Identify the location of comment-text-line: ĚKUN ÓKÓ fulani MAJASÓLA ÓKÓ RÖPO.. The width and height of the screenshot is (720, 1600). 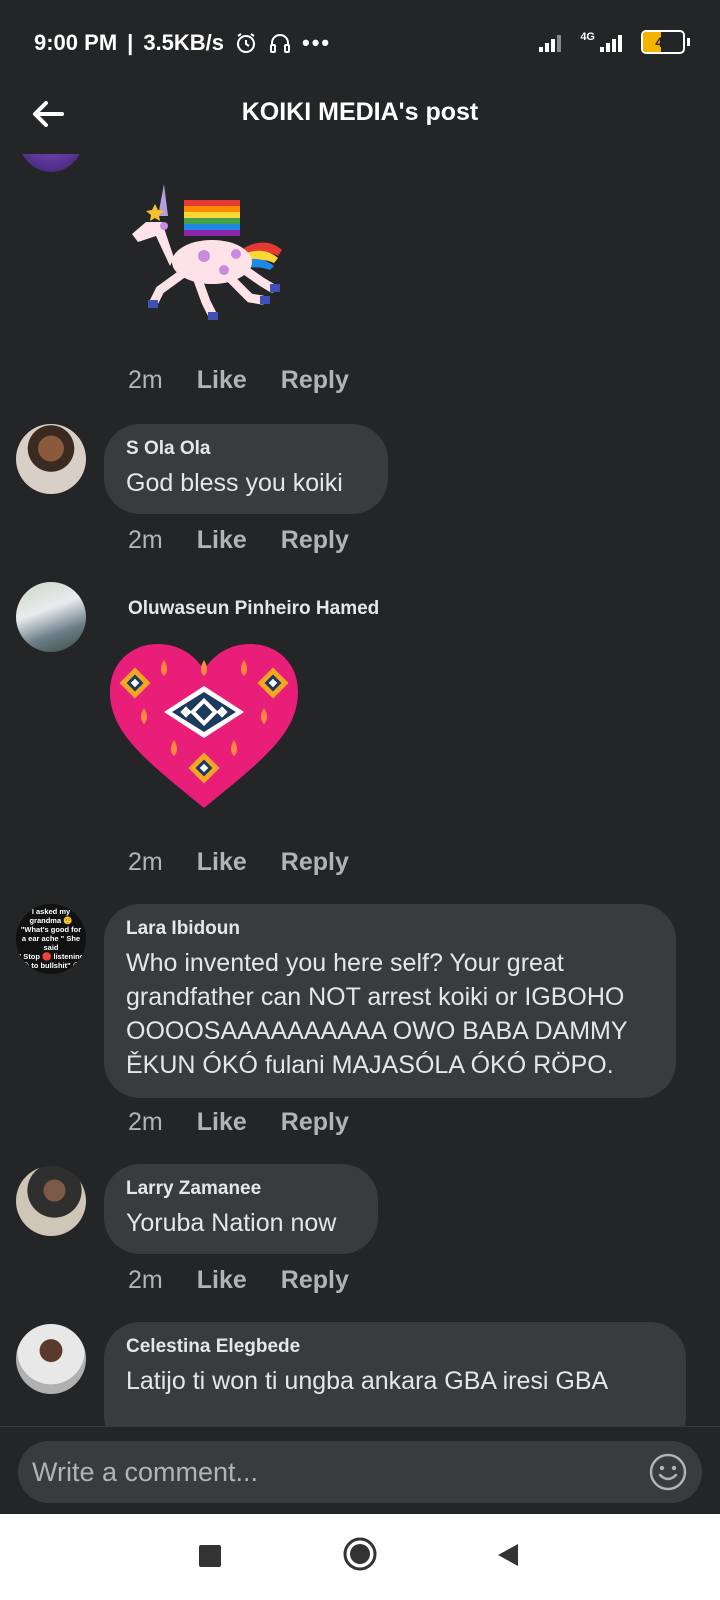
(370, 1065).